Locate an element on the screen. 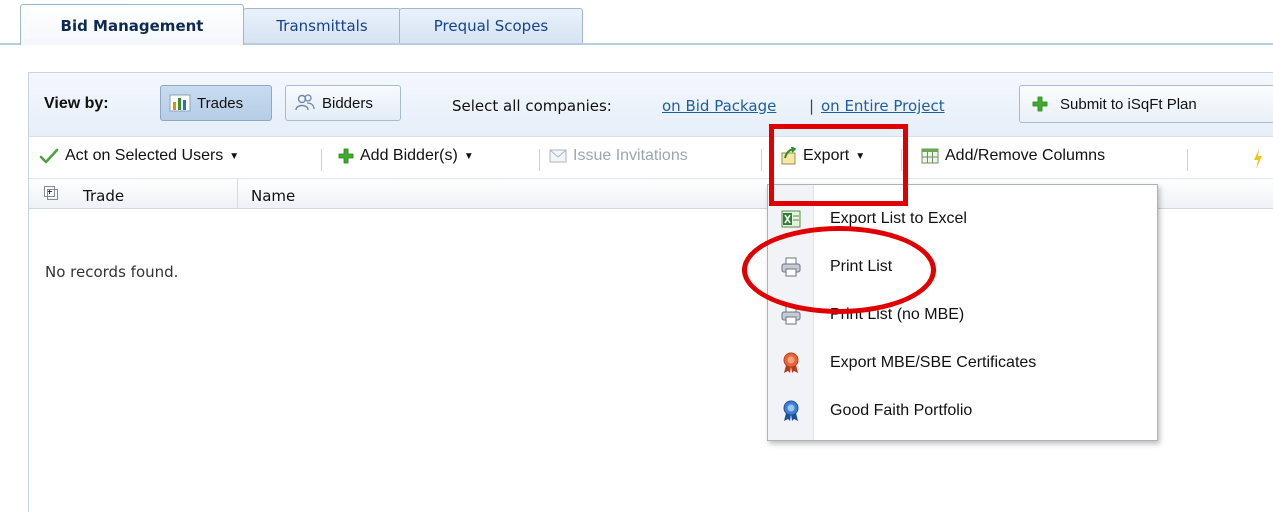 This screenshot has height=512, width=1273. view-by-label: View by: is located at coordinates (76, 103).